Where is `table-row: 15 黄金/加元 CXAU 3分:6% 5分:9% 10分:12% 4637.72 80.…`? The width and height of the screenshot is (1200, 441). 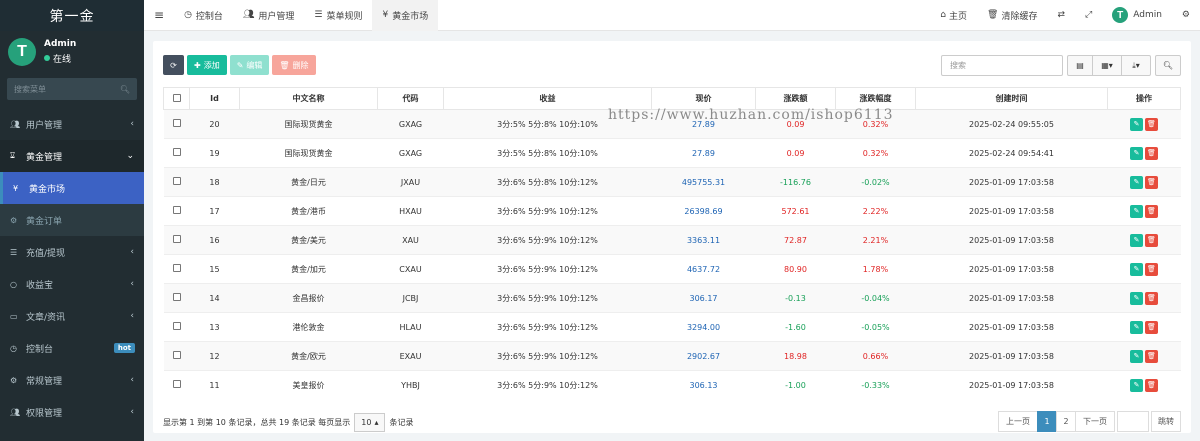
table-row: 15 黄金/加元 CXAU 3分:6% 5分:9% 10分:12% 4637.72 80.… is located at coordinates (672, 269).